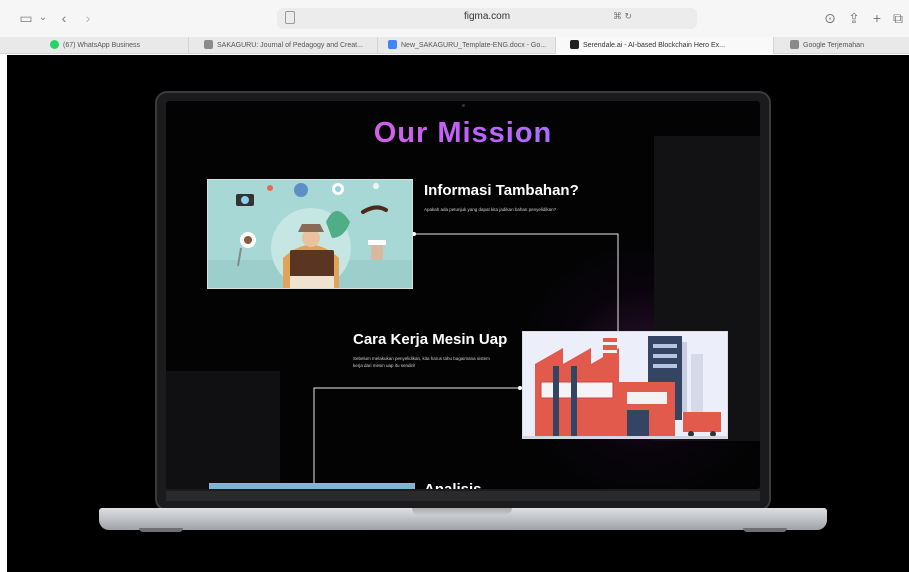 The height and width of the screenshot is (572, 909). Describe the element at coordinates (392, 44) in the screenshot. I see `docs-icon` at that location.